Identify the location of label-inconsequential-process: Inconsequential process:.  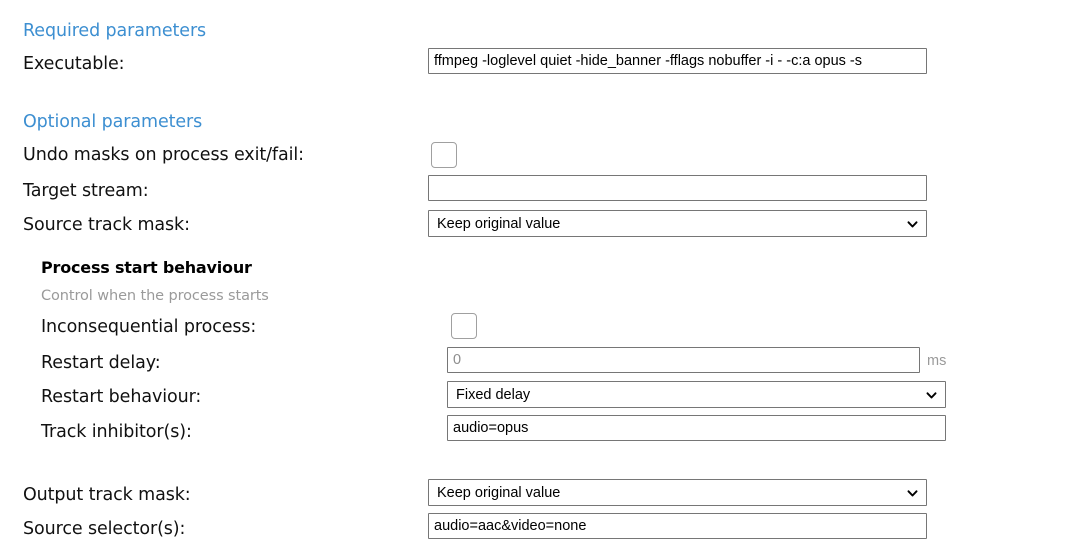
(149, 327).